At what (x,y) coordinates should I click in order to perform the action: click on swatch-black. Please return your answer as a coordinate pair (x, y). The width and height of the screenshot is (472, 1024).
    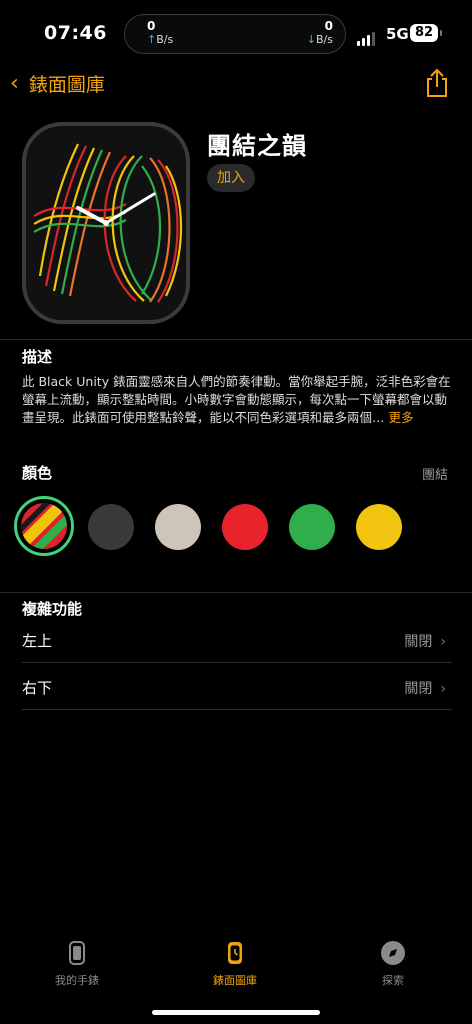
    Looking at the image, I should click on (111, 527).